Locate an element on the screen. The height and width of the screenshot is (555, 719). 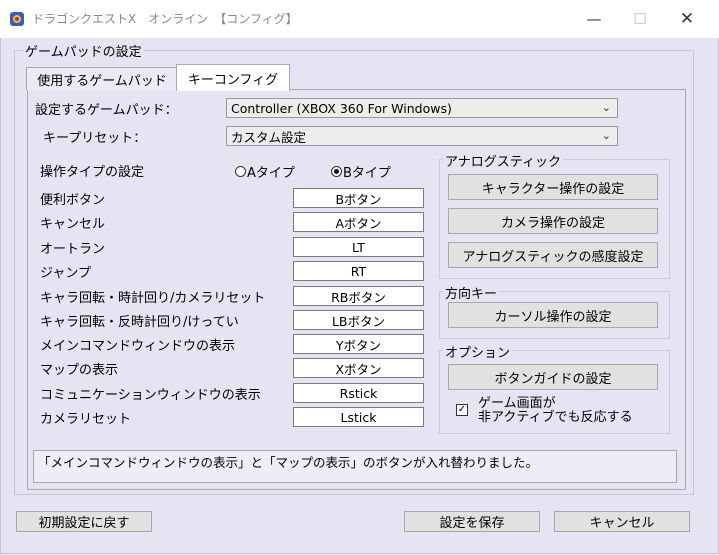
inactive-response-label-line2: 非アクティブでも反応する is located at coordinates (555, 417).